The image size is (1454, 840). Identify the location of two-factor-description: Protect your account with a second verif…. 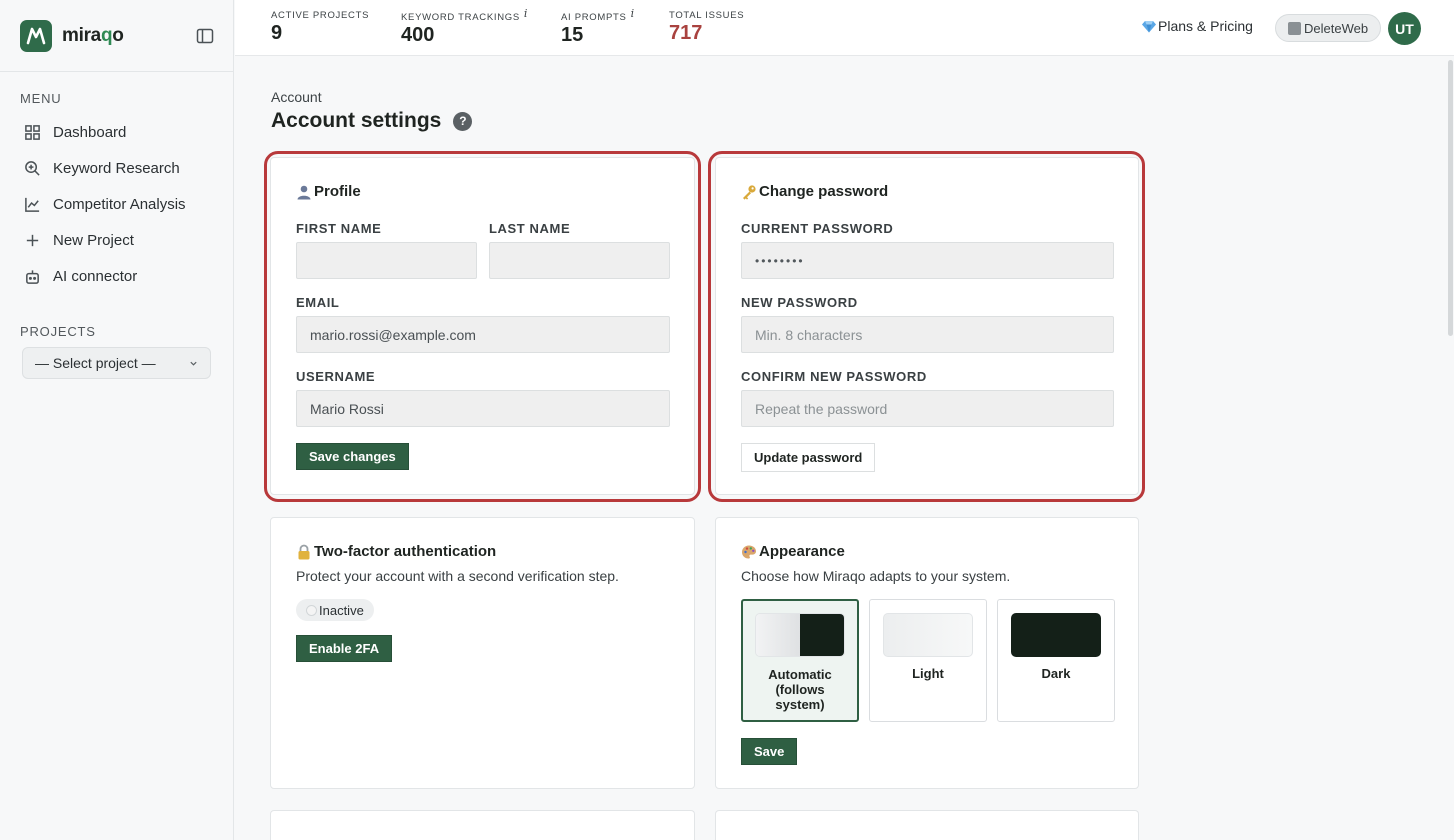
(457, 576).